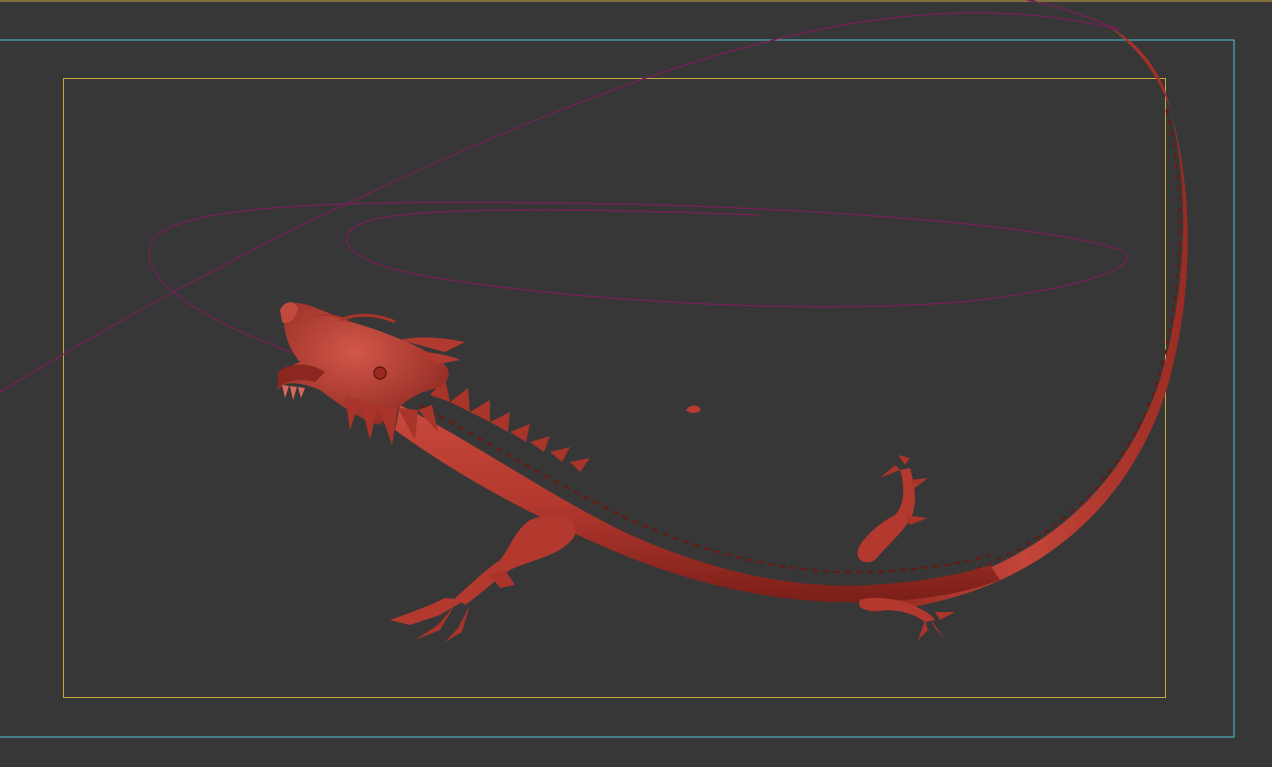  What do you see at coordinates (371, 373) in the screenshot?
I see `dragon-head` at bounding box center [371, 373].